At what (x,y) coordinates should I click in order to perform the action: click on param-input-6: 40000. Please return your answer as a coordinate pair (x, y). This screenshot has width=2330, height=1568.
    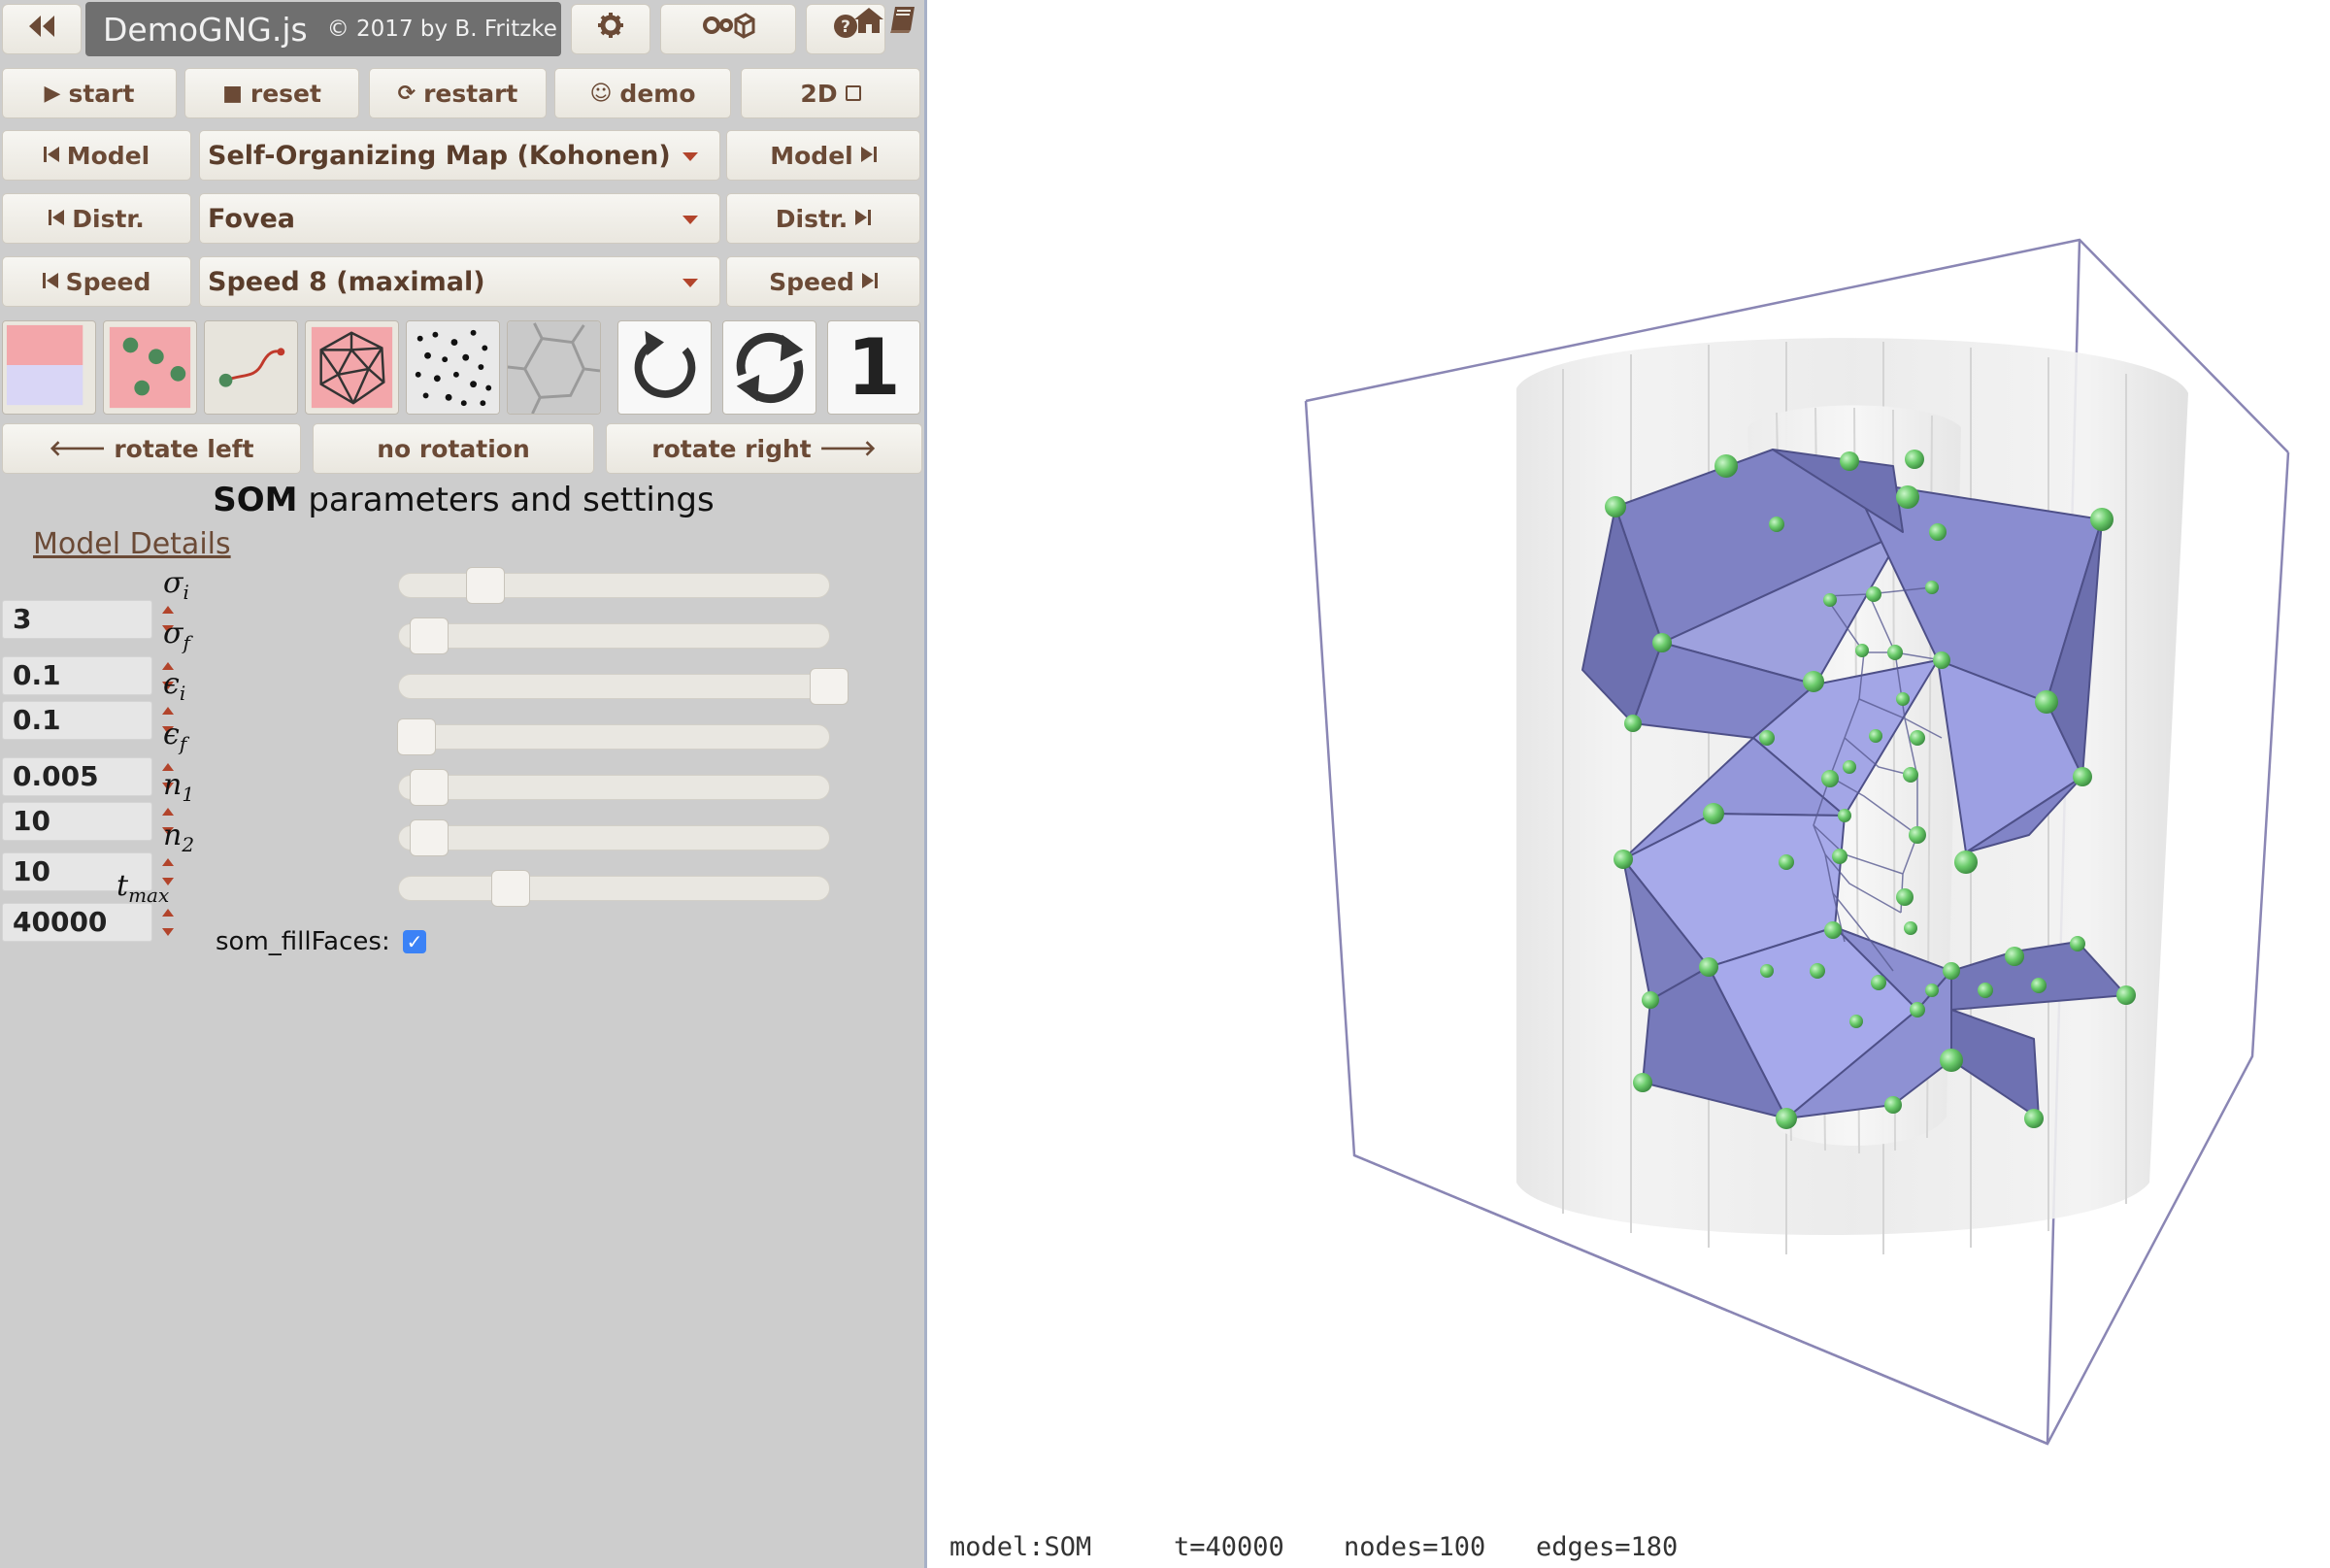
    Looking at the image, I should click on (92, 923).